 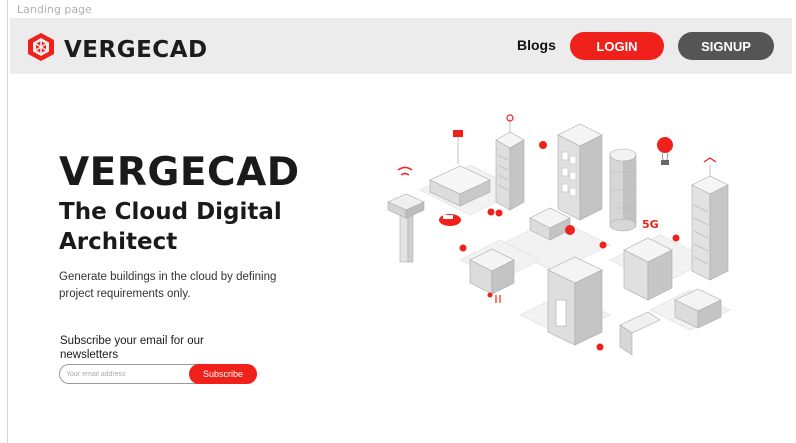 What do you see at coordinates (570, 230) in the screenshot?
I see `location-pin-icon` at bounding box center [570, 230].